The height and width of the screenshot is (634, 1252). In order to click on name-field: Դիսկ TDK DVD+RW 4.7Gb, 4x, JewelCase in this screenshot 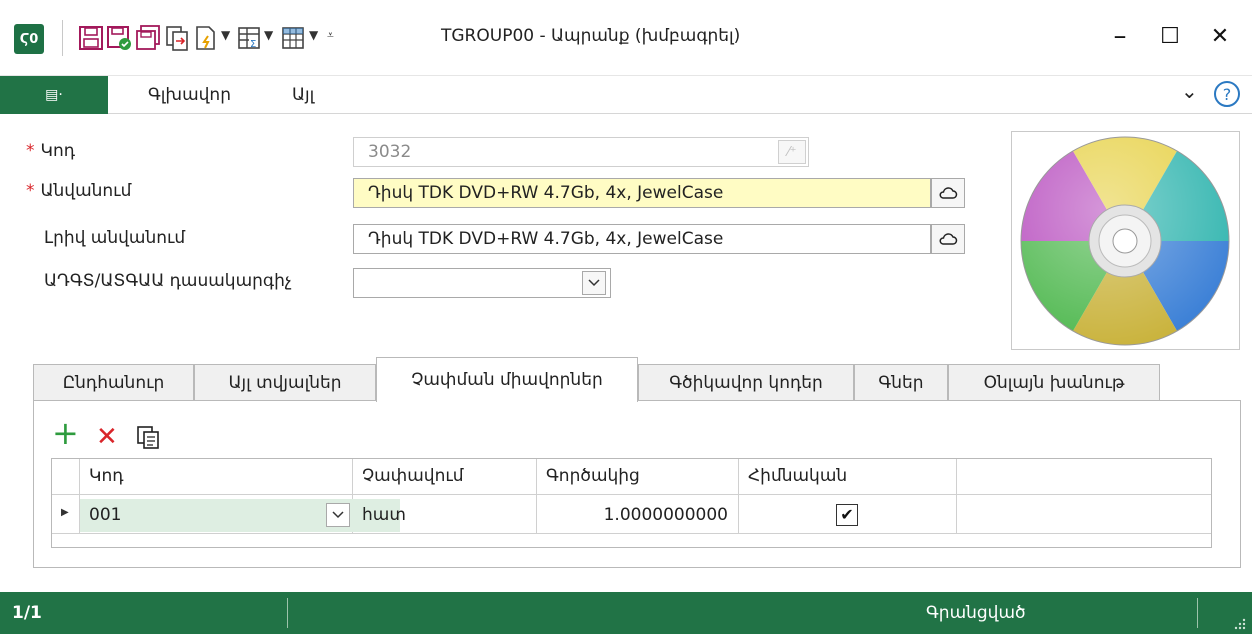, I will do `click(642, 193)`.